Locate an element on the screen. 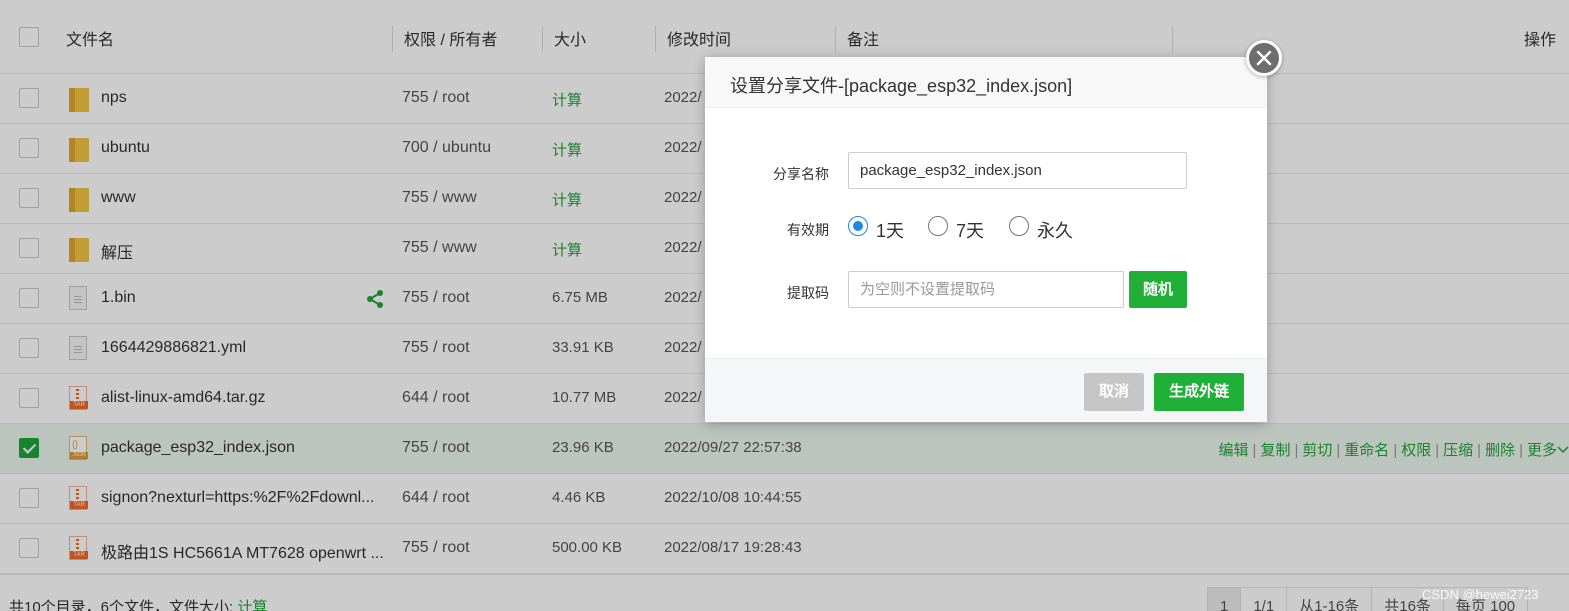  expire-1day-radio: 1天 is located at coordinates (878, 228).